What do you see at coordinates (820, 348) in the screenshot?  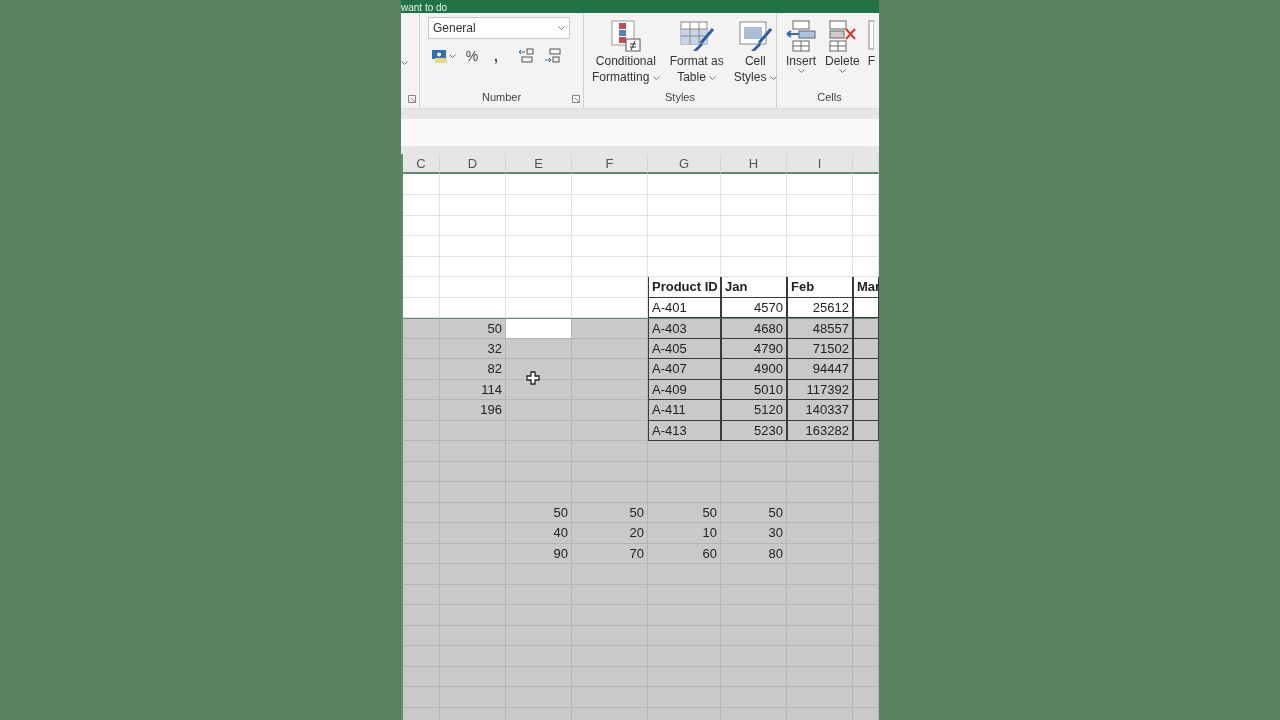 I see `cell: 71502` at bounding box center [820, 348].